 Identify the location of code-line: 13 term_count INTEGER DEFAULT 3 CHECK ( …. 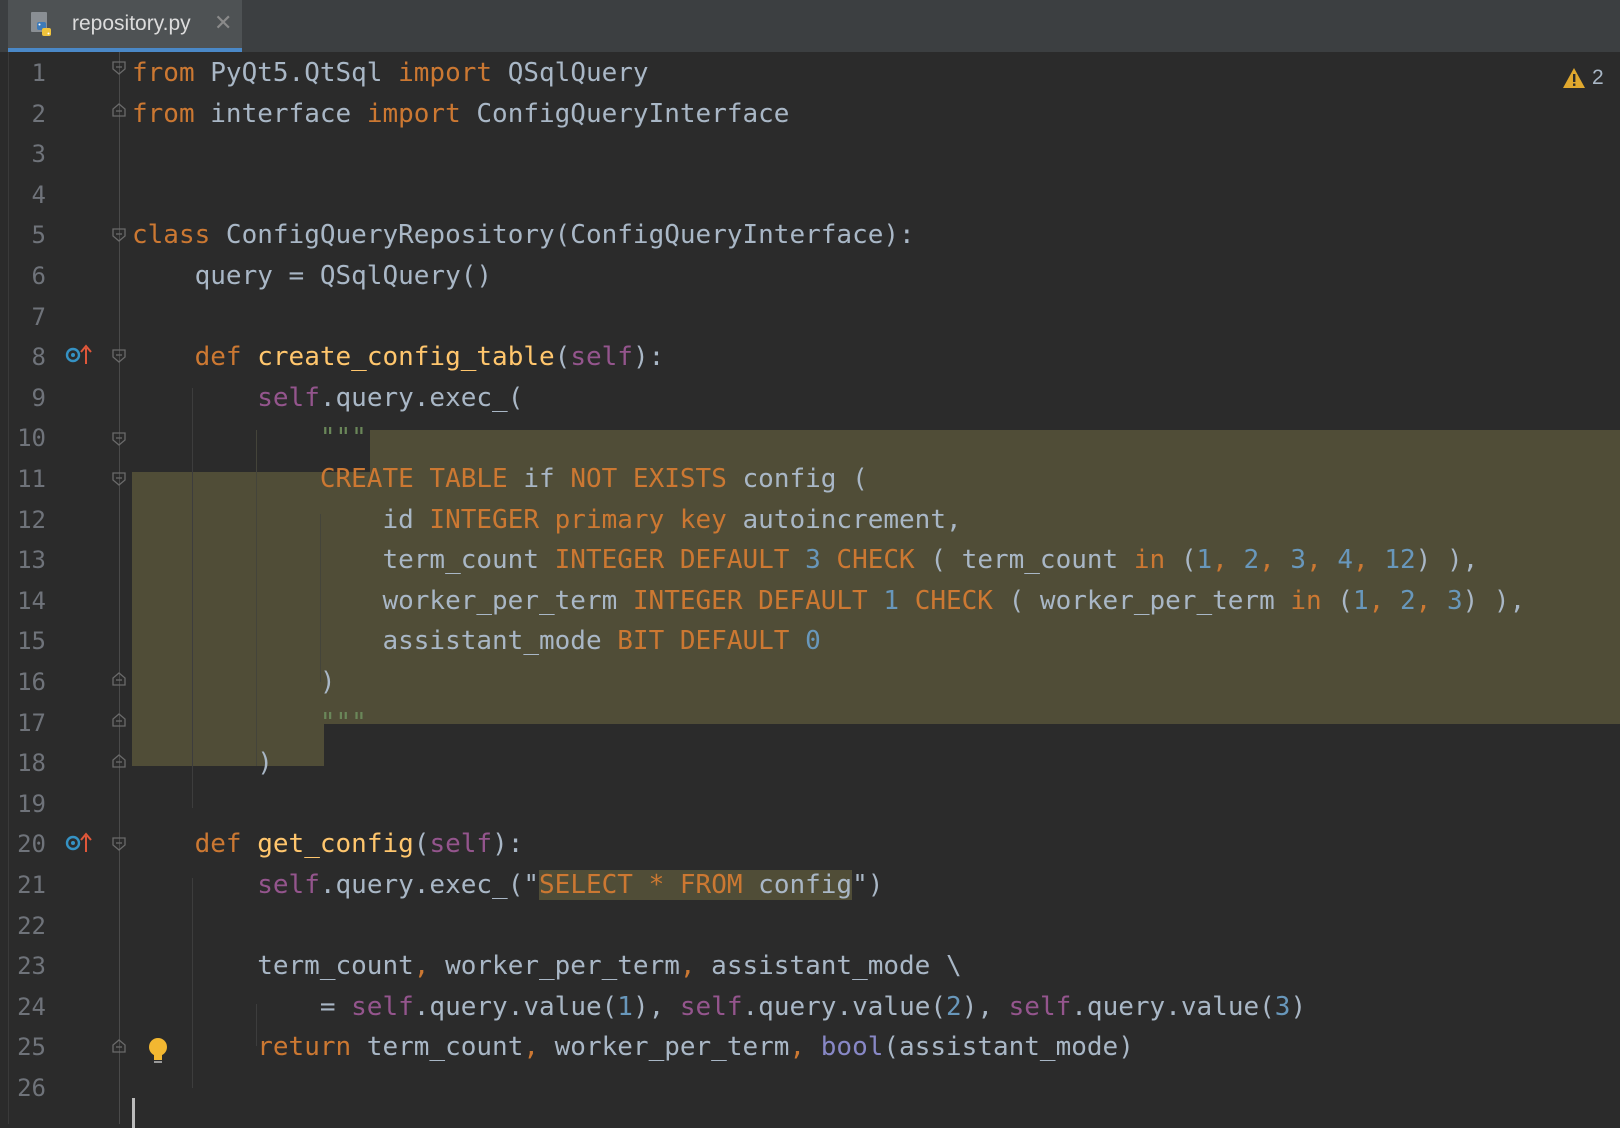
(810, 560).